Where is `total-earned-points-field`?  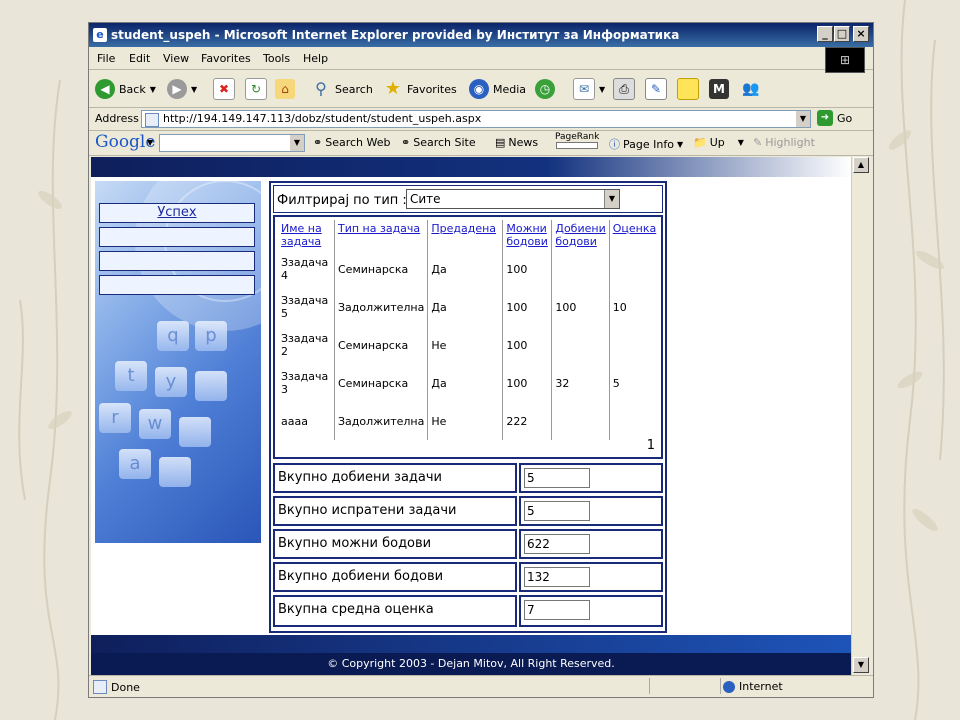 total-earned-points-field is located at coordinates (557, 577).